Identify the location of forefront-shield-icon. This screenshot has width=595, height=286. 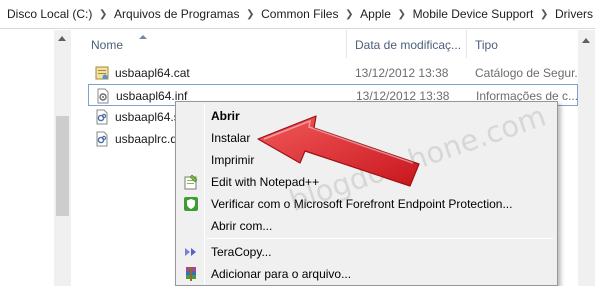
(191, 204).